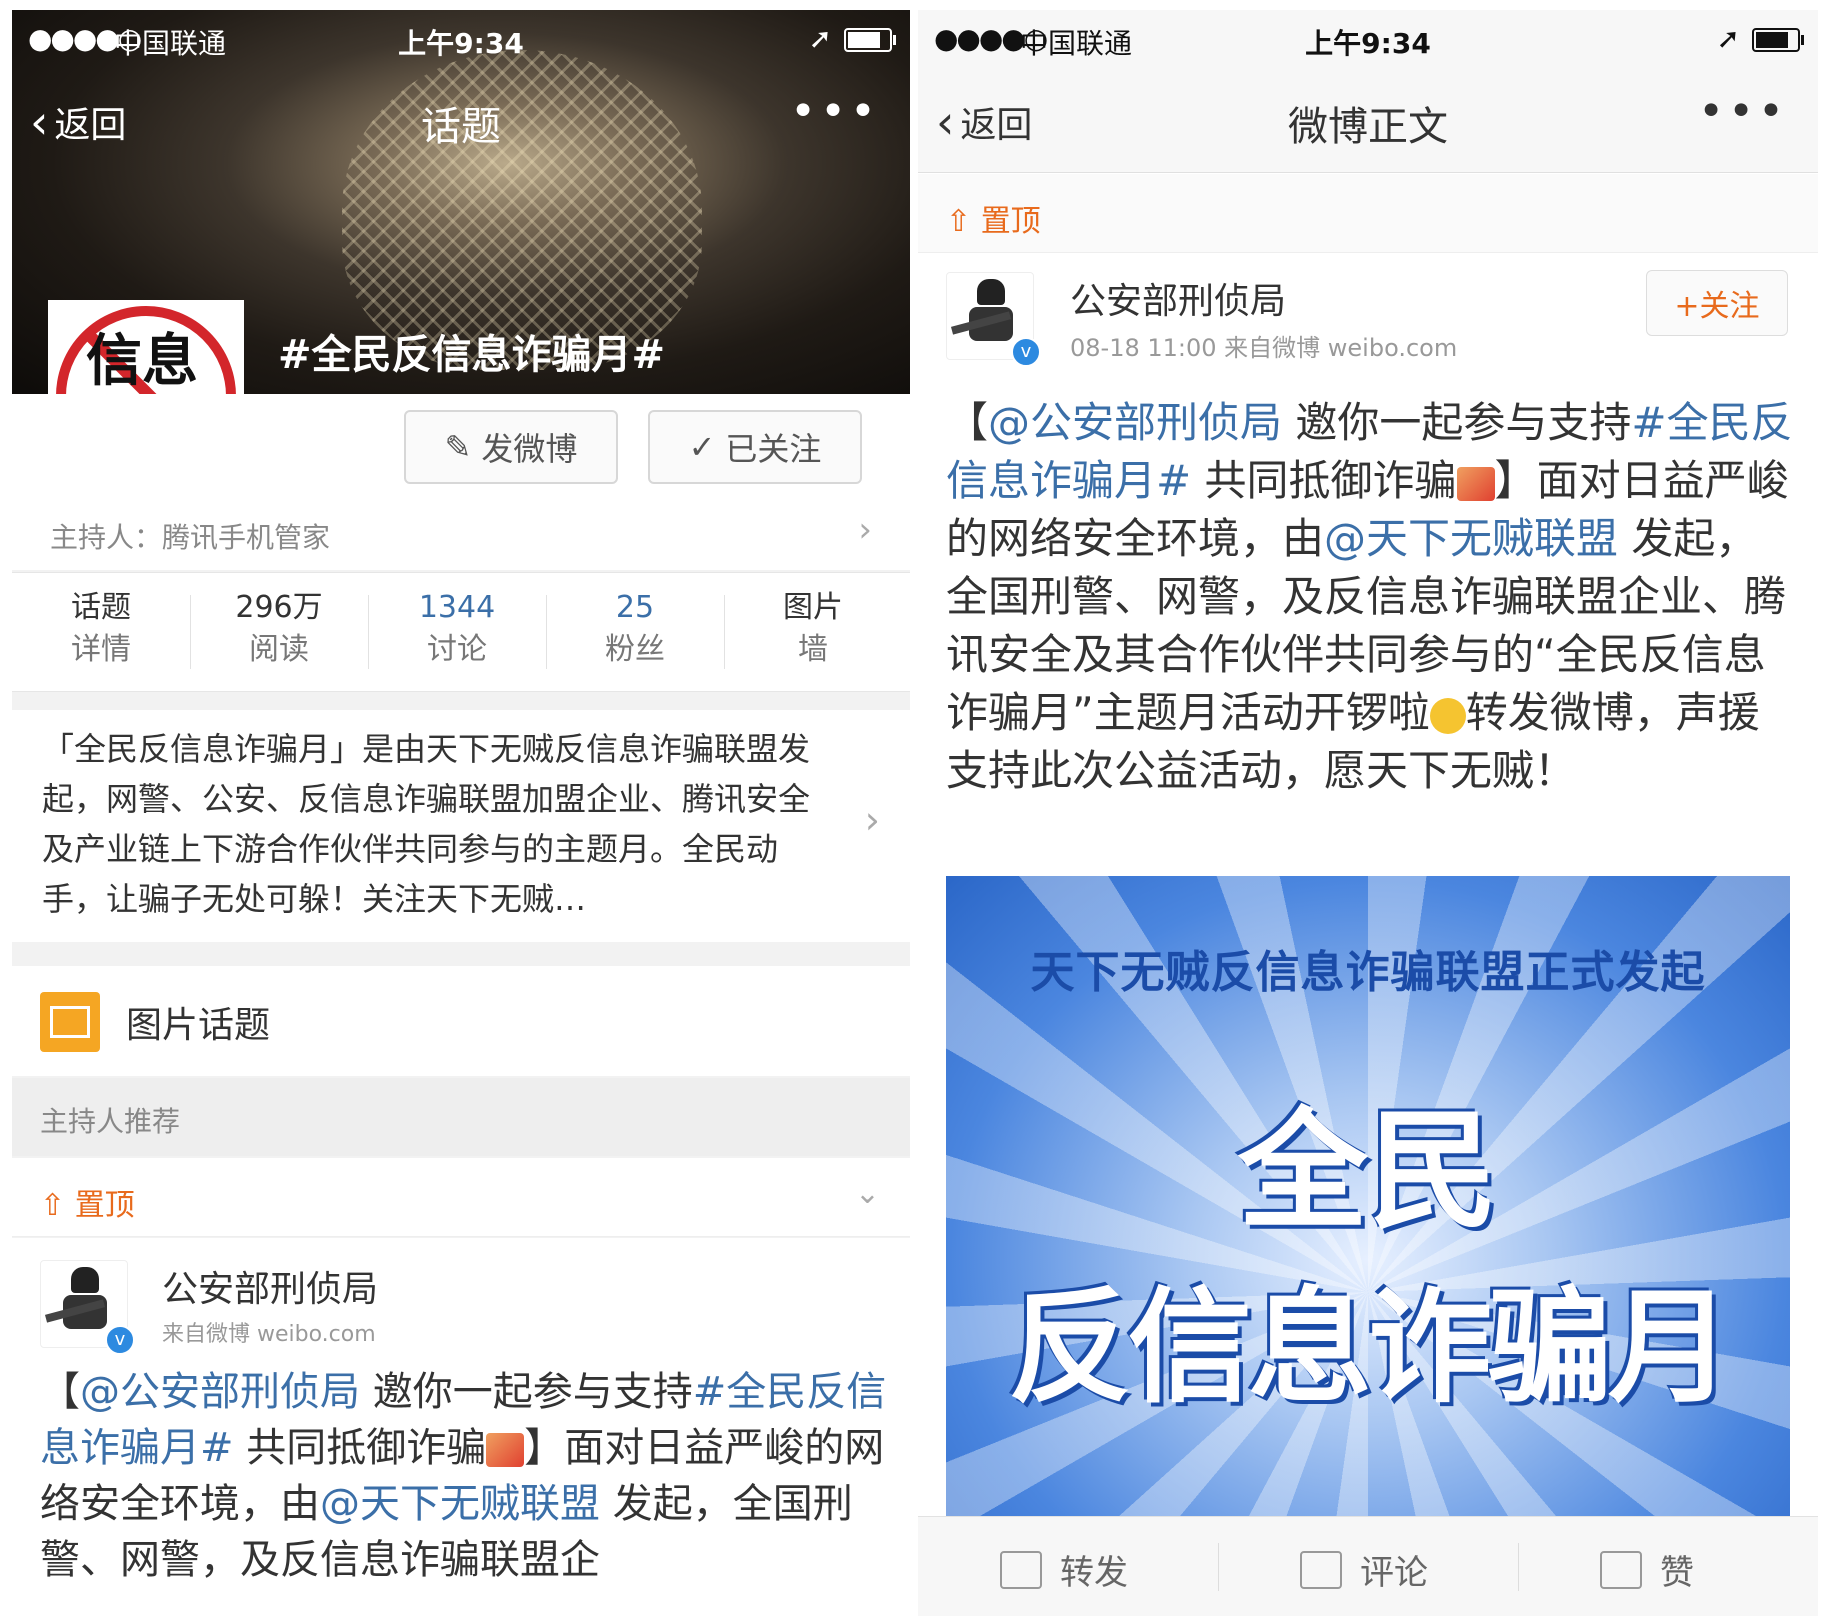  I want to click on stat-value: 1344, so click(457, 607).